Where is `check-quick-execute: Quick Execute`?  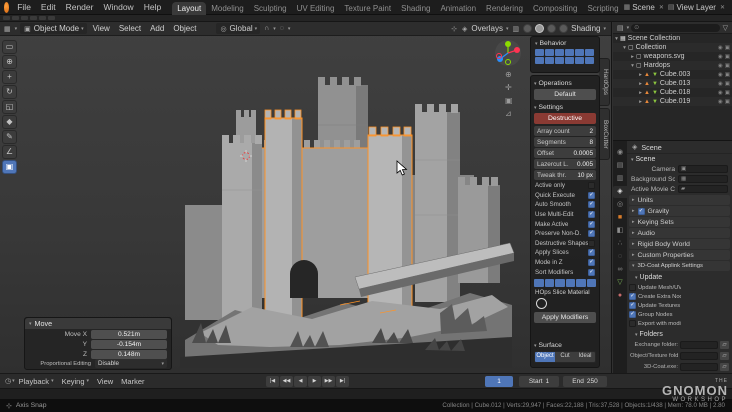
check-quick-execute: Quick Execute is located at coordinates (565, 196).